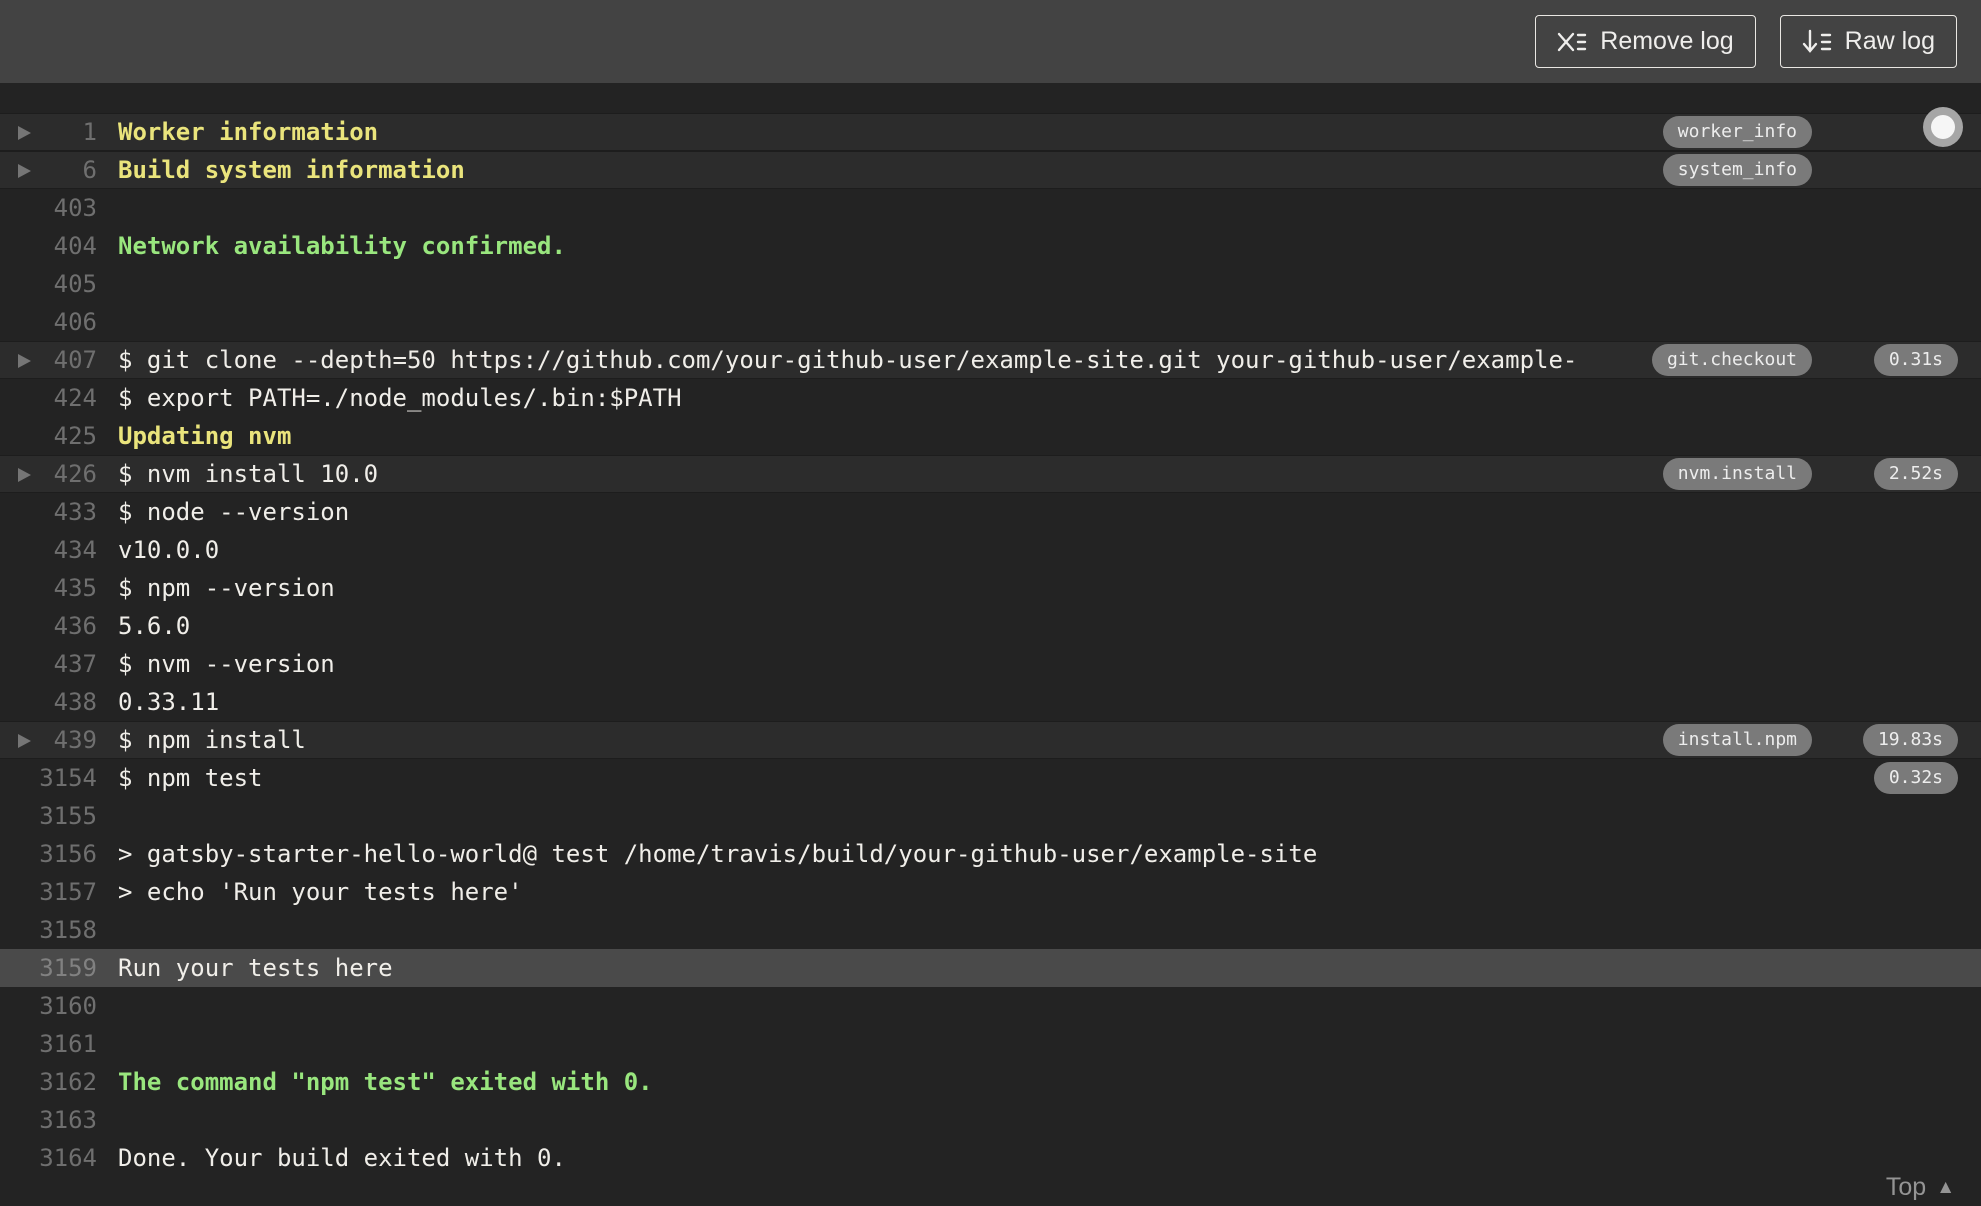 The width and height of the screenshot is (1981, 1206). Describe the element at coordinates (48, 740) in the screenshot. I see `line-number: 439` at that location.